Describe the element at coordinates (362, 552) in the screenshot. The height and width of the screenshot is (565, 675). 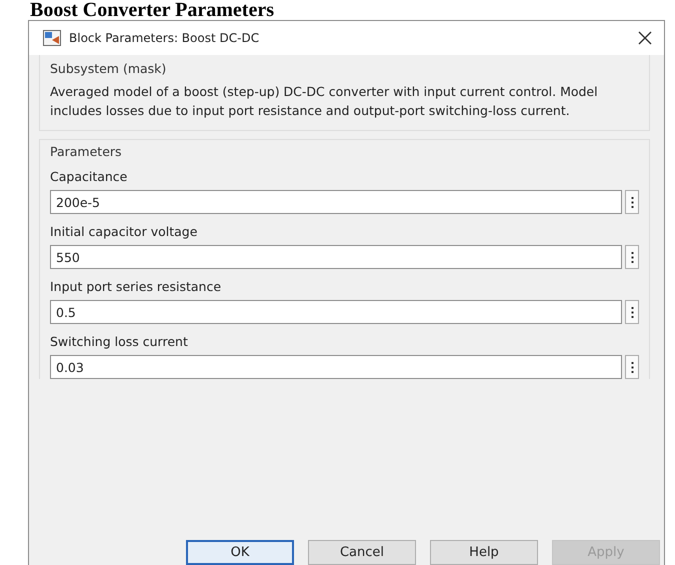
I see `dialog-button: Cancel` at that location.